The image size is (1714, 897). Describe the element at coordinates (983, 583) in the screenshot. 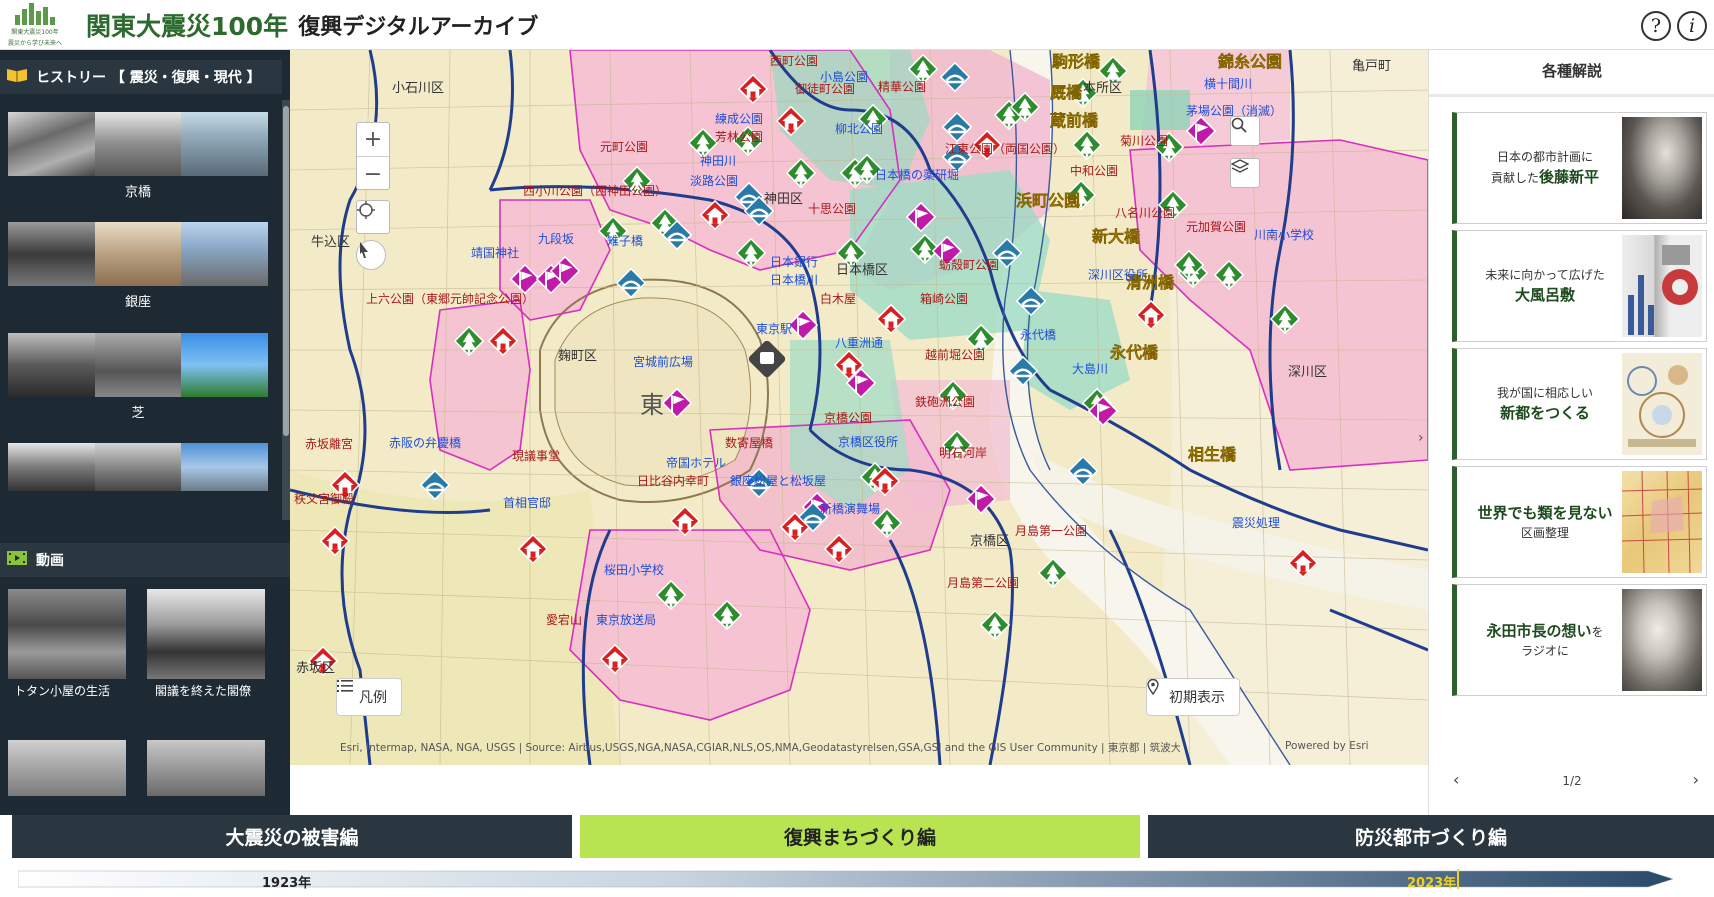

I see `place-label: 月島第二公園` at that location.